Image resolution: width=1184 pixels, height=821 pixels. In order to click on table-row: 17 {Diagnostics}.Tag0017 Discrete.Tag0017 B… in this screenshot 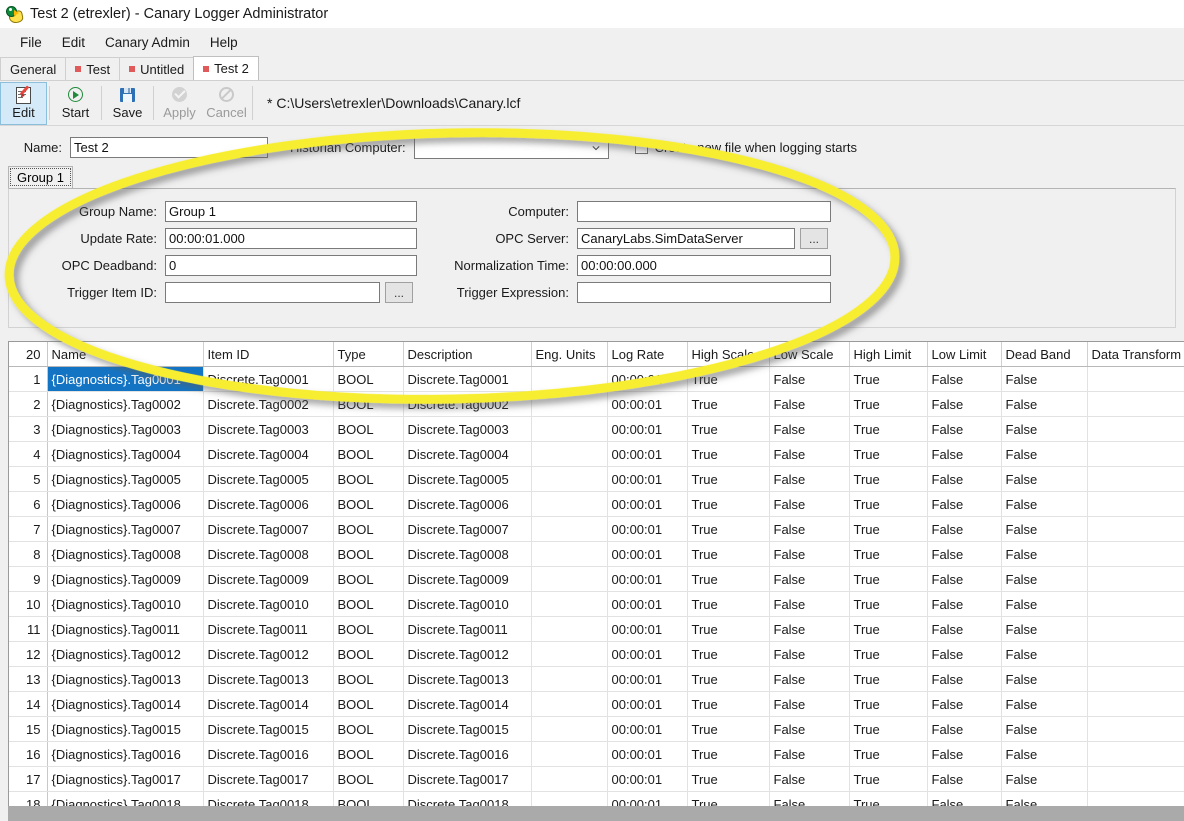, I will do `click(596, 779)`.